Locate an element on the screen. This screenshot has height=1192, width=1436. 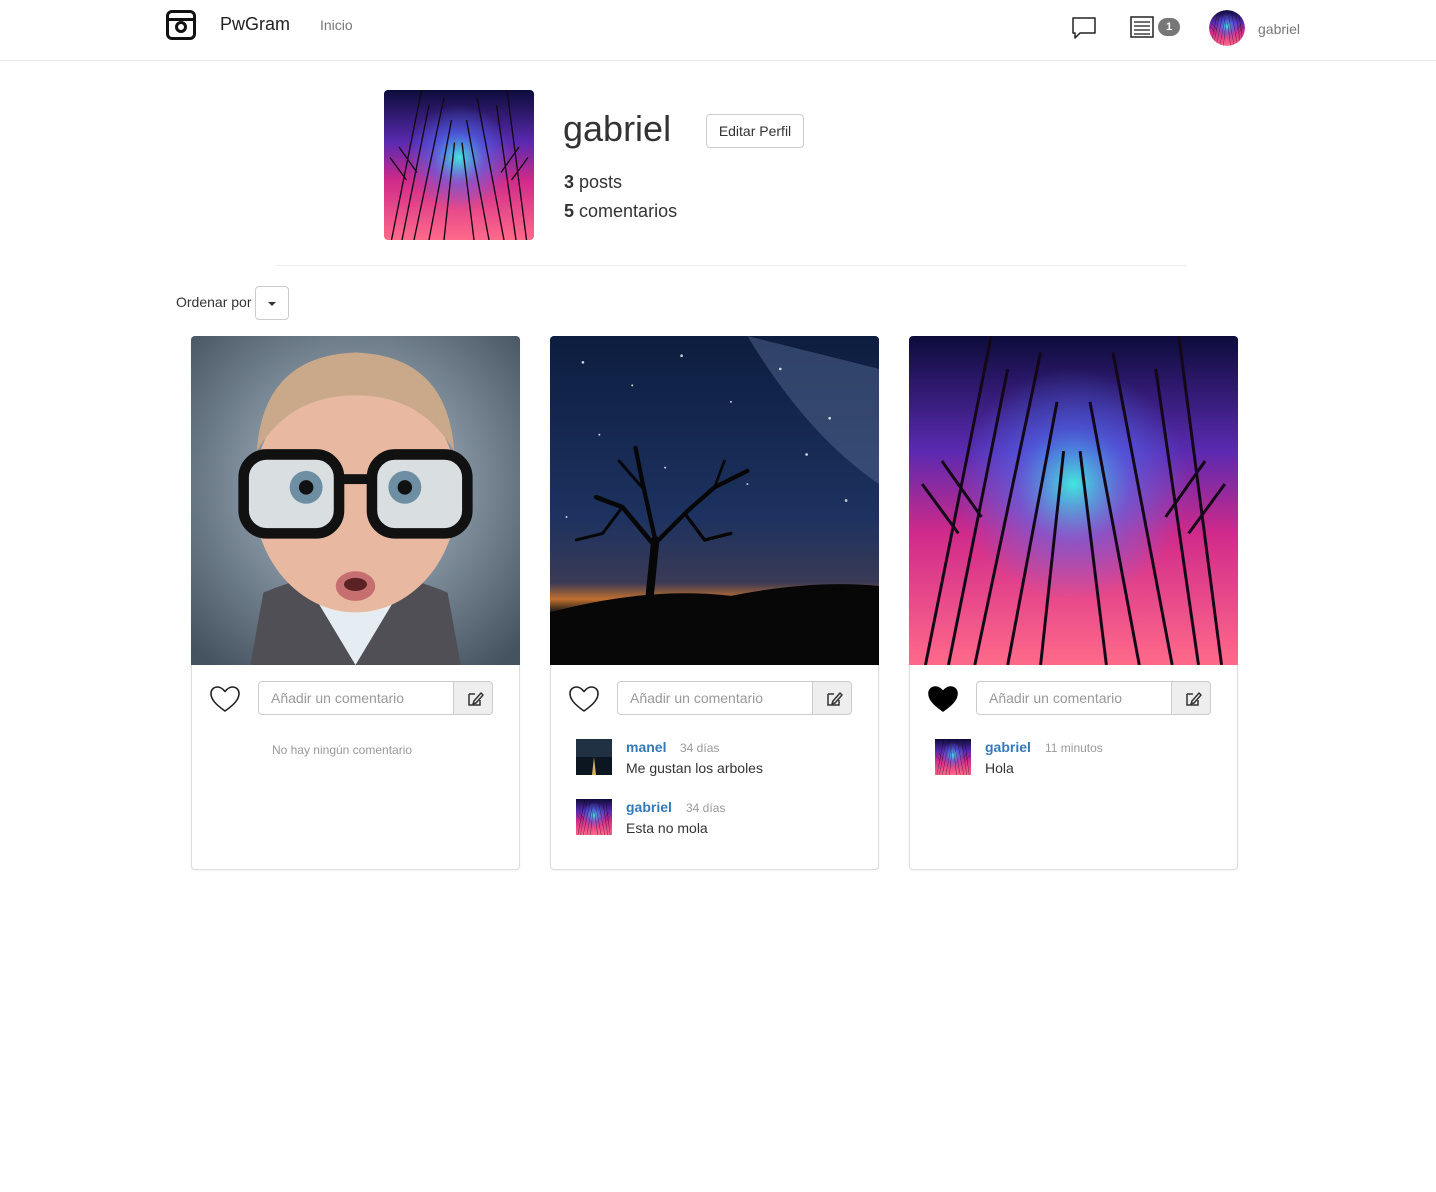
nav-home-link: Inicio is located at coordinates (336, 25).